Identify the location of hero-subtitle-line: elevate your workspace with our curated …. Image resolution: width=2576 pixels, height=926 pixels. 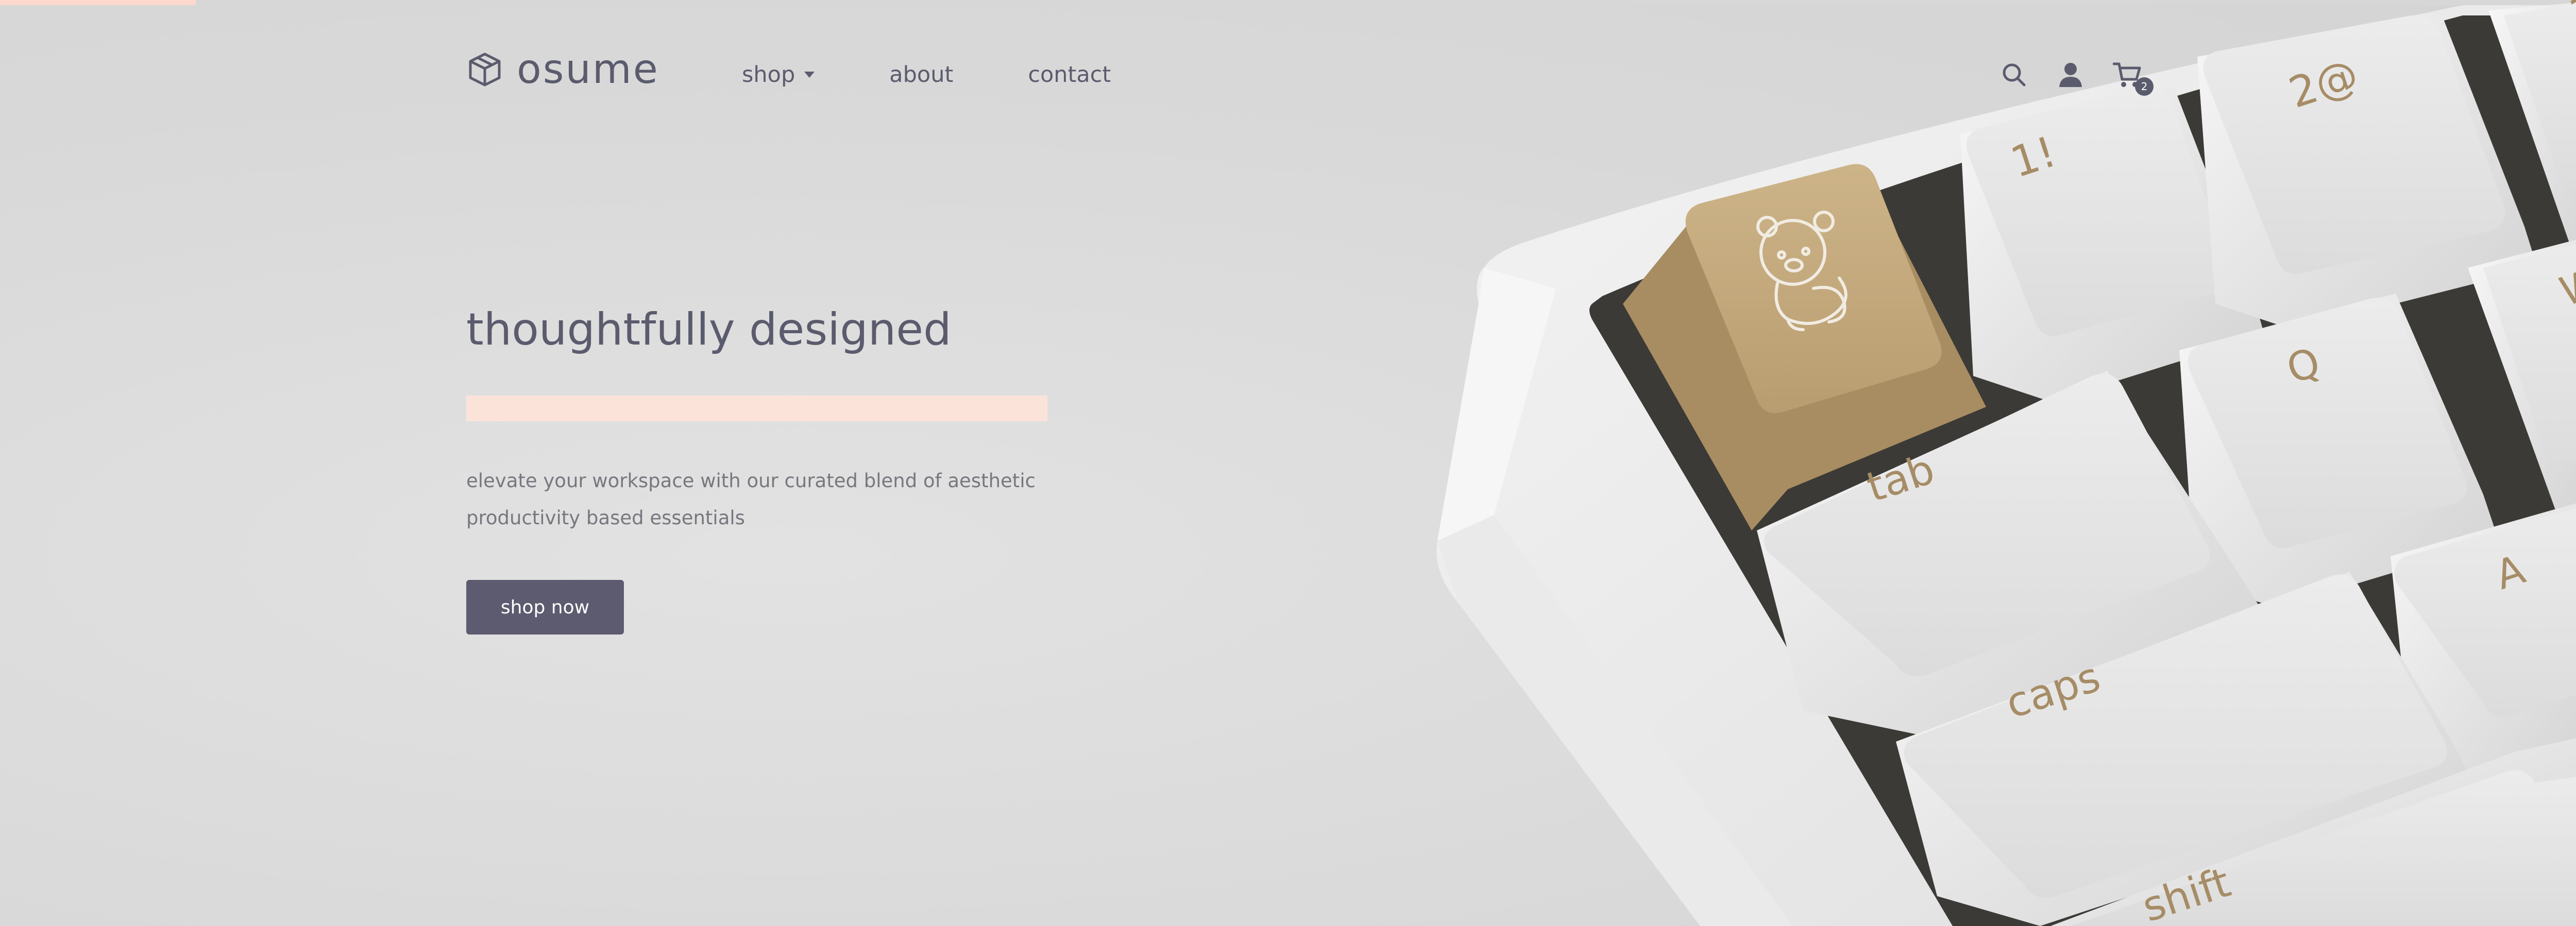
(751, 481).